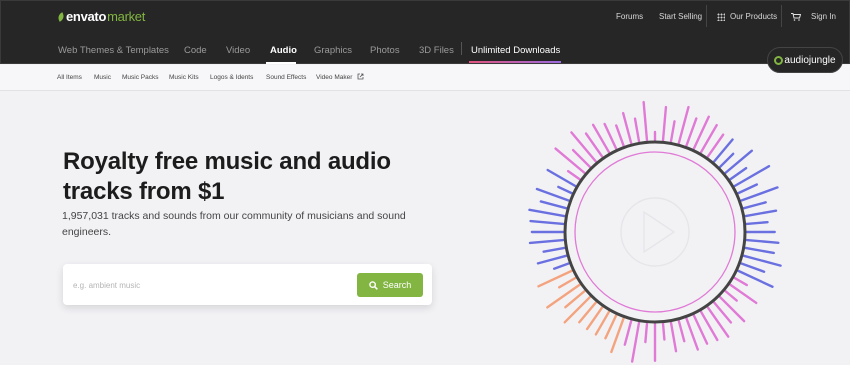 The image size is (850, 365). What do you see at coordinates (461, 48) in the screenshot?
I see `nav-divider` at bounding box center [461, 48].